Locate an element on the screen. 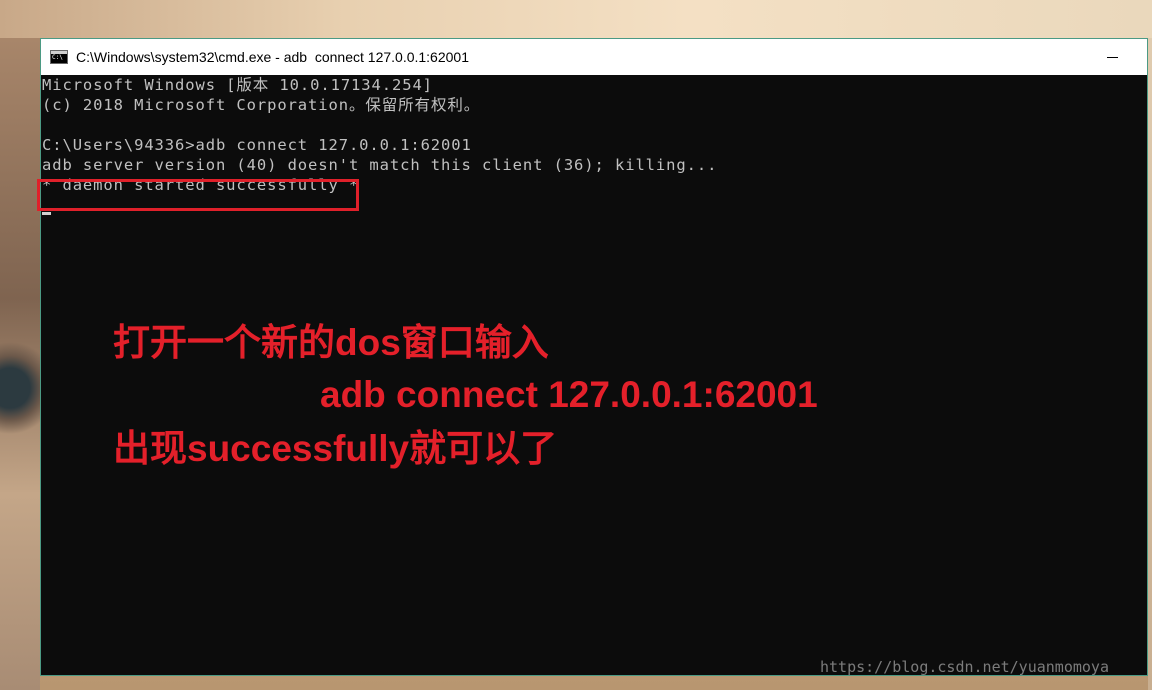 This screenshot has height=690, width=1152. annotation-success-note: 出现successfully就可以了 is located at coordinates (335, 448).